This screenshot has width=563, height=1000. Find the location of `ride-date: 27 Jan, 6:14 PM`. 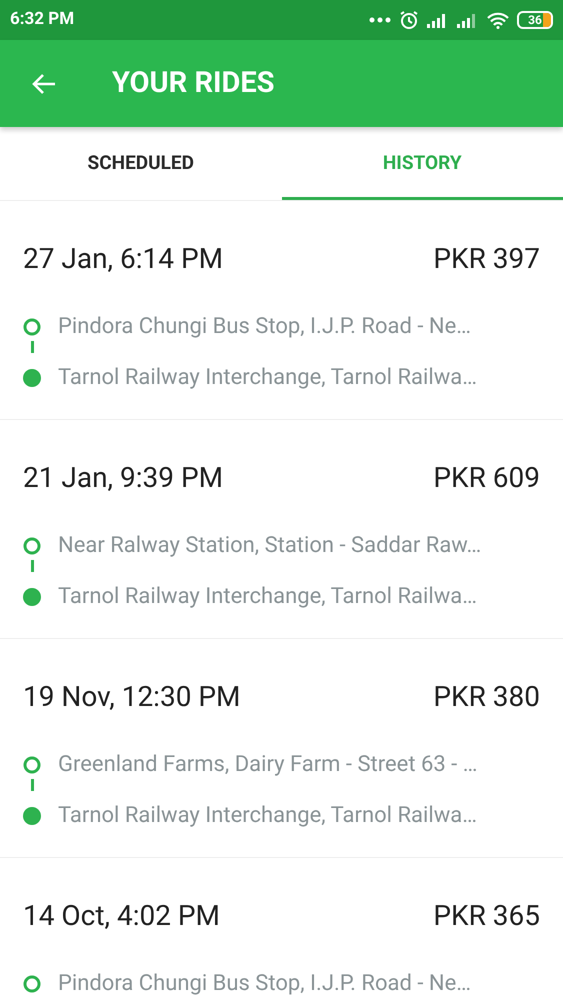

ride-date: 27 Jan, 6:14 PM is located at coordinates (123, 259).